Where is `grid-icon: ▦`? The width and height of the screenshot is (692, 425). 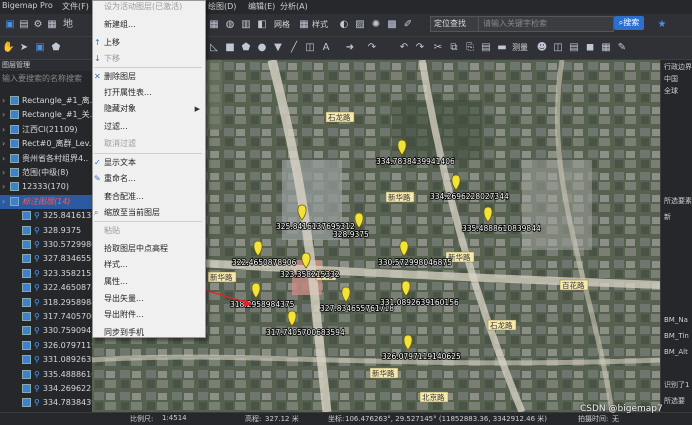
grid-icon: ▦ is located at coordinates (304, 25).